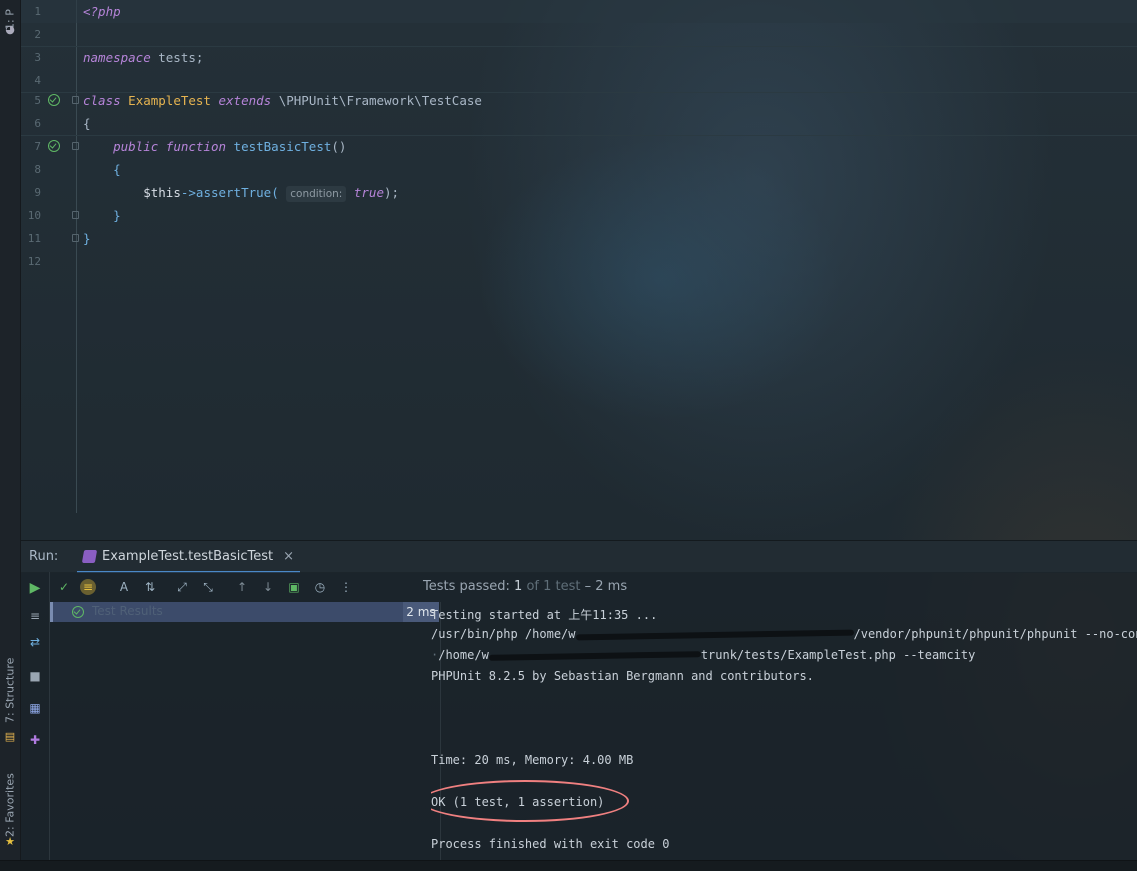 The height and width of the screenshot is (871, 1137). Describe the element at coordinates (177, 57) in the screenshot. I see `namespace-name: tests;` at that location.